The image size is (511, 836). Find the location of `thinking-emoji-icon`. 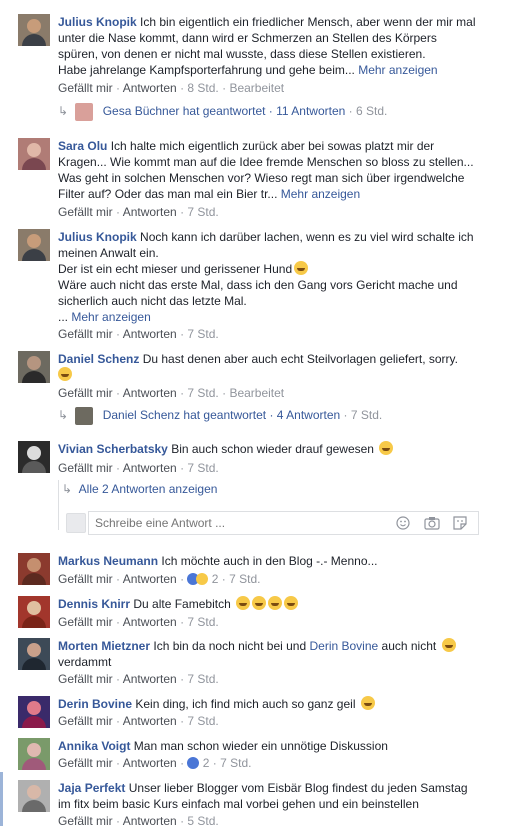

thinking-emoji-icon is located at coordinates (448, 645).